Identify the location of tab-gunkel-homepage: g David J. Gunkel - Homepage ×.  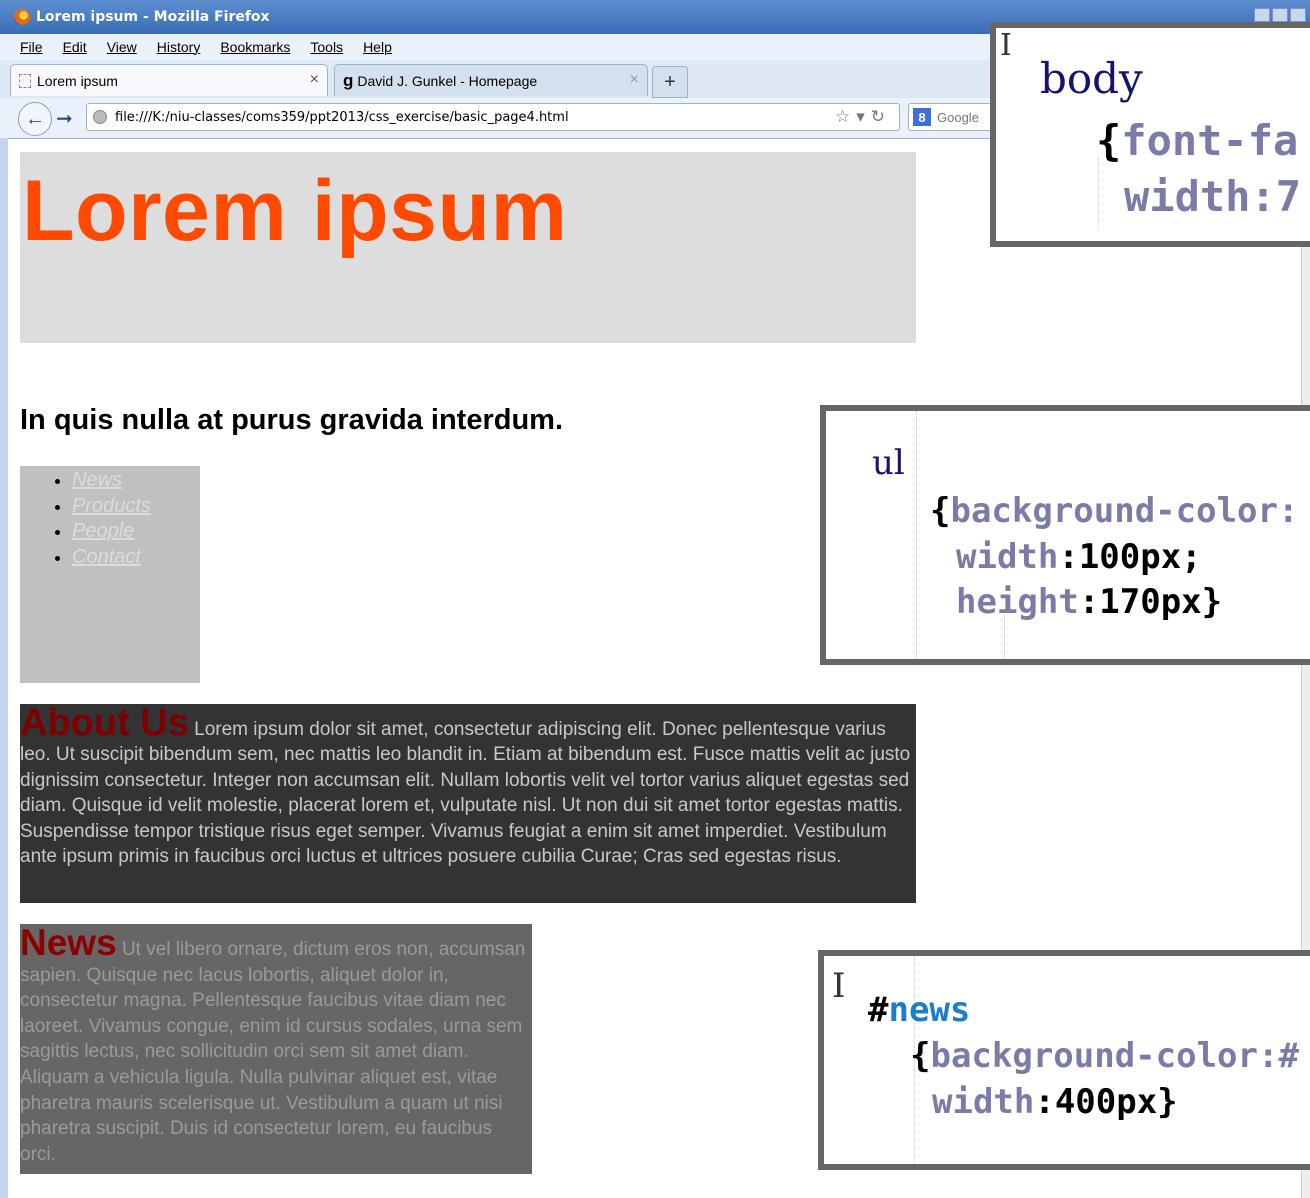
(491, 80).